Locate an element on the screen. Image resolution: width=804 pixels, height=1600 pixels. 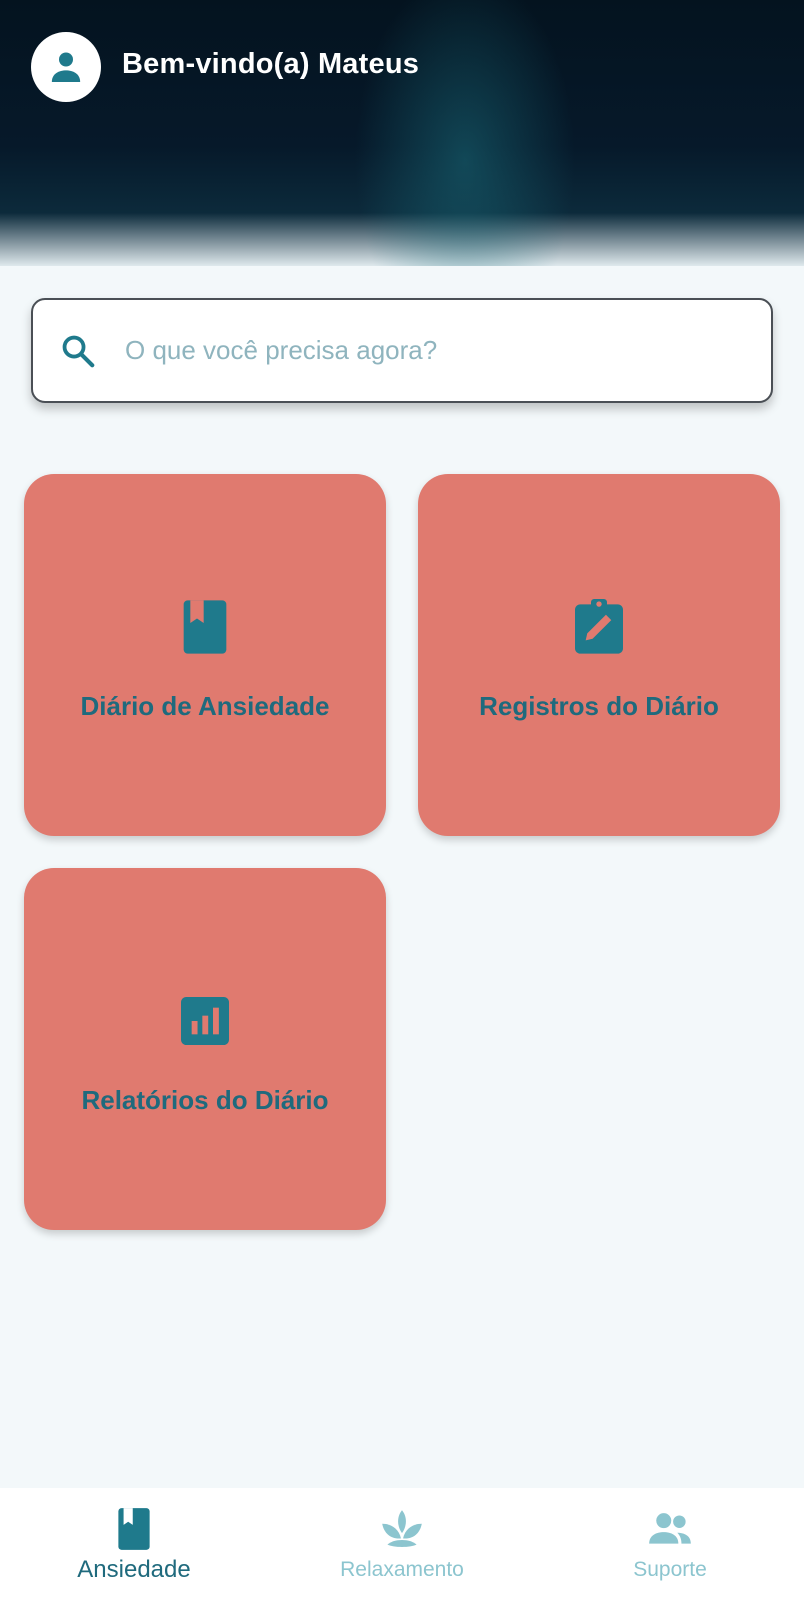
search-bar is located at coordinates (402, 350).